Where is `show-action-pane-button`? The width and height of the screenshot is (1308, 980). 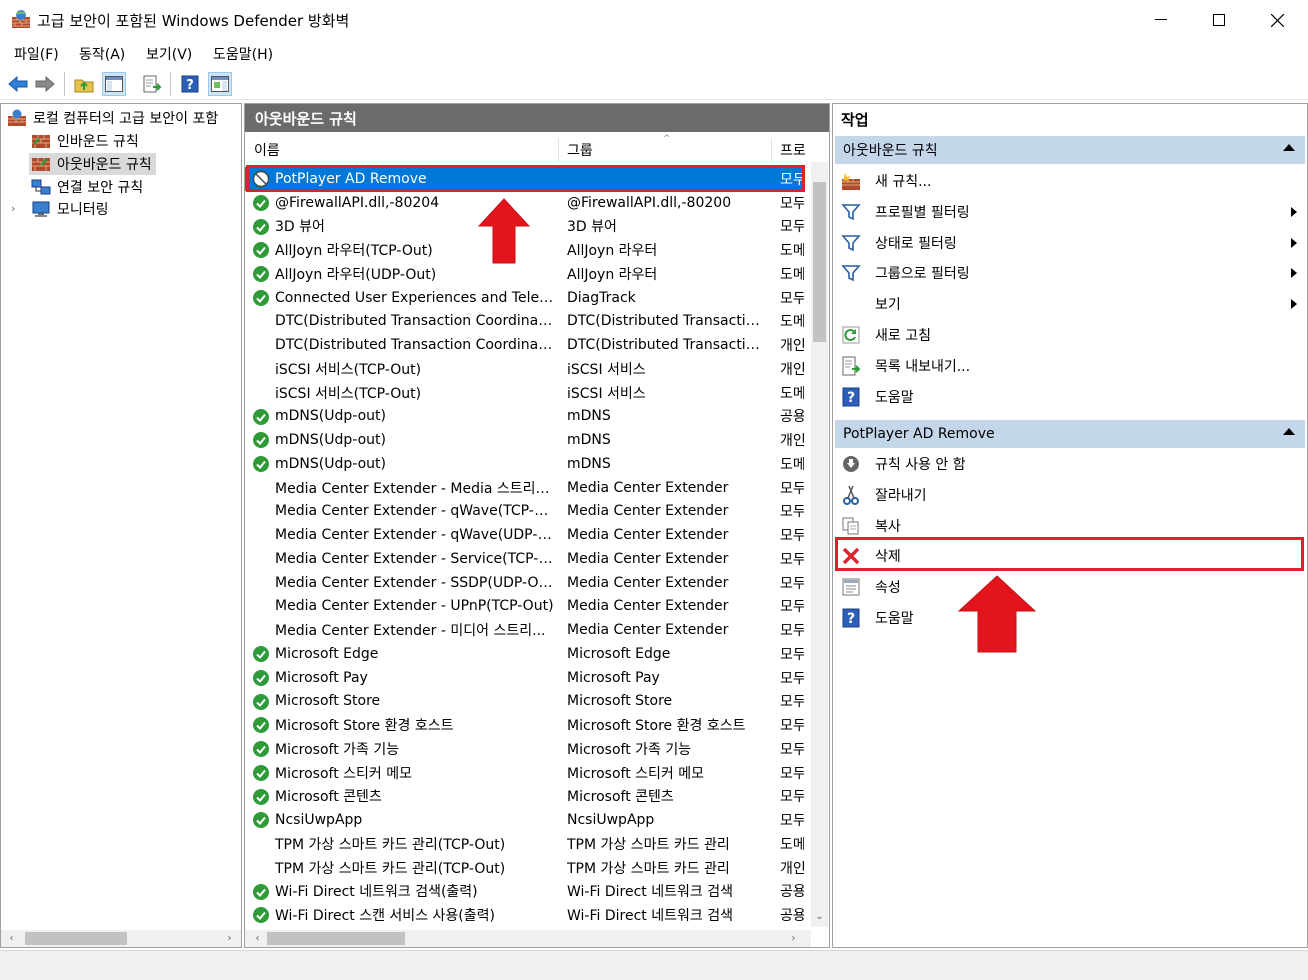
show-action-pane-button is located at coordinates (220, 84).